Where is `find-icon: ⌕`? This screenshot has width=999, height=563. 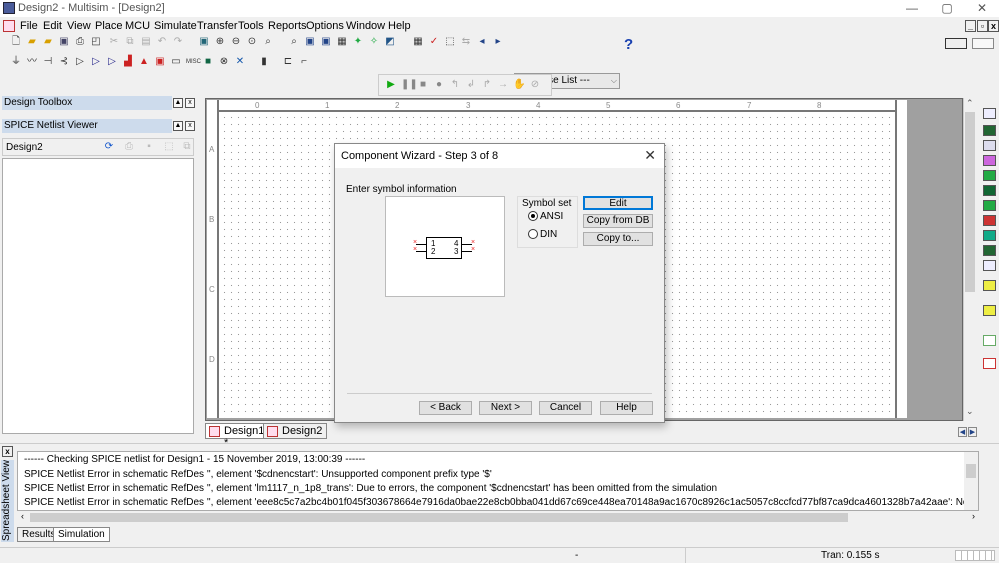
find-icon: ⌕ is located at coordinates (294, 42).